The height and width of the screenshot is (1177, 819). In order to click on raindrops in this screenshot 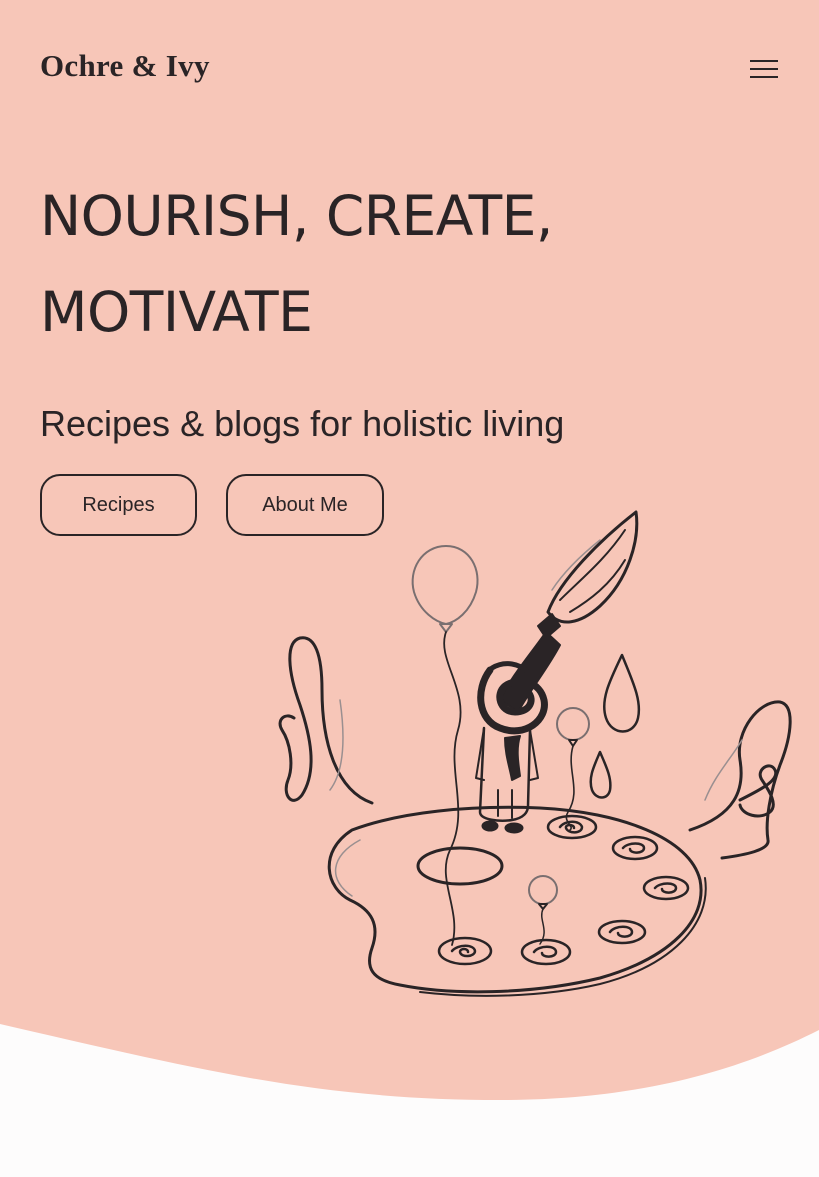, I will do `click(615, 726)`.